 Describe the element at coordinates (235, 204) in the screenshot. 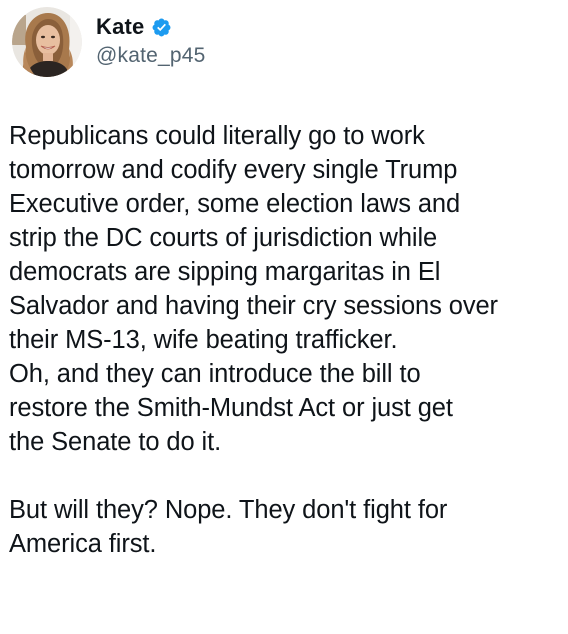

I see `tweet-text-line: Executive order, some election laws and` at that location.